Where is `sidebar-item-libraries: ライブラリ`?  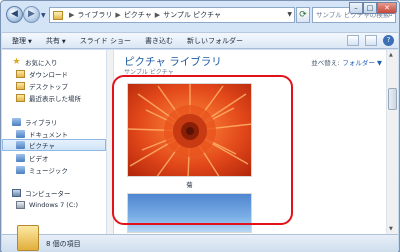 sidebar-item-libraries: ライブラリ is located at coordinates (64, 121).